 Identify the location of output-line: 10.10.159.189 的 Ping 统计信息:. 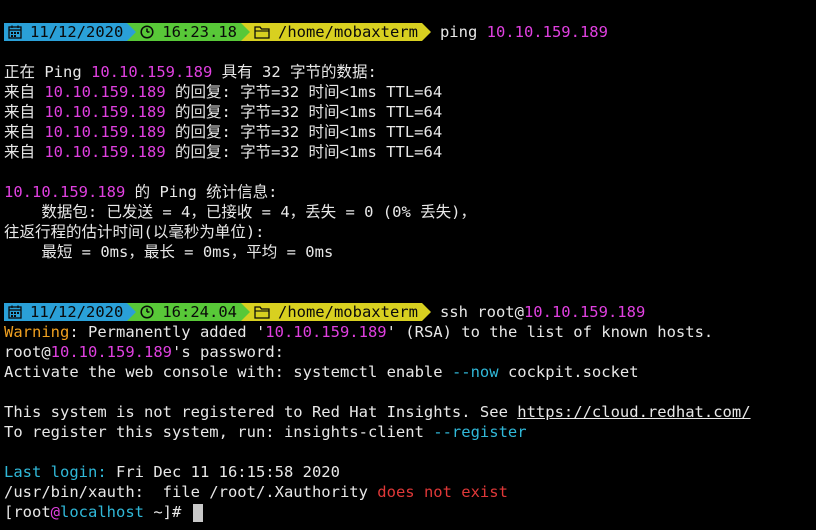
(408, 192).